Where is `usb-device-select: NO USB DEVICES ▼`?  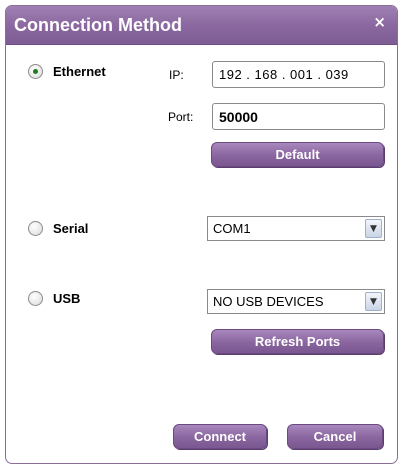
usb-device-select: NO USB DEVICES ▼ is located at coordinates (296, 301).